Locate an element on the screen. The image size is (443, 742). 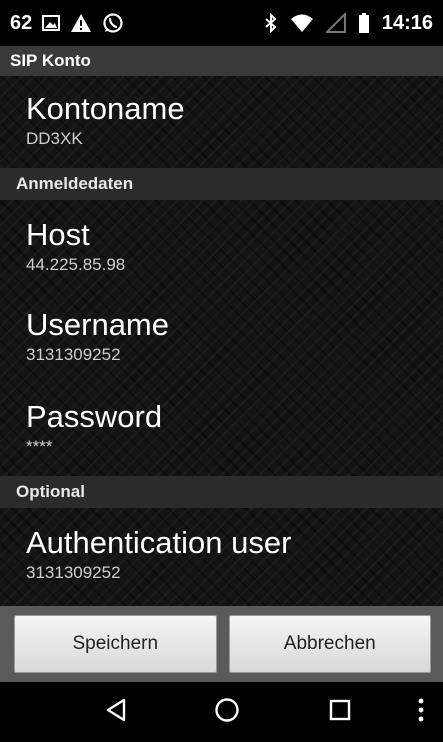
wifi-icon is located at coordinates (302, 23).